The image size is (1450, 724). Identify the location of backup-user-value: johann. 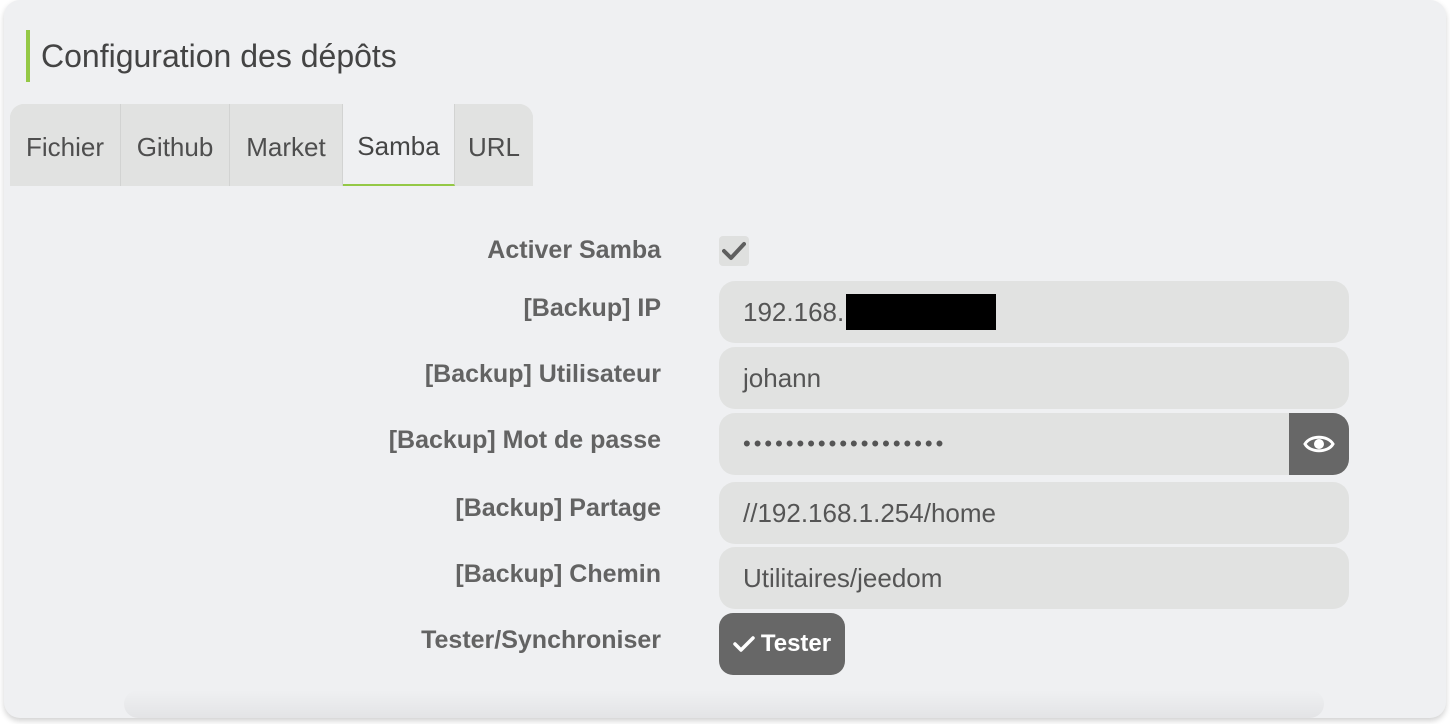
(782, 377).